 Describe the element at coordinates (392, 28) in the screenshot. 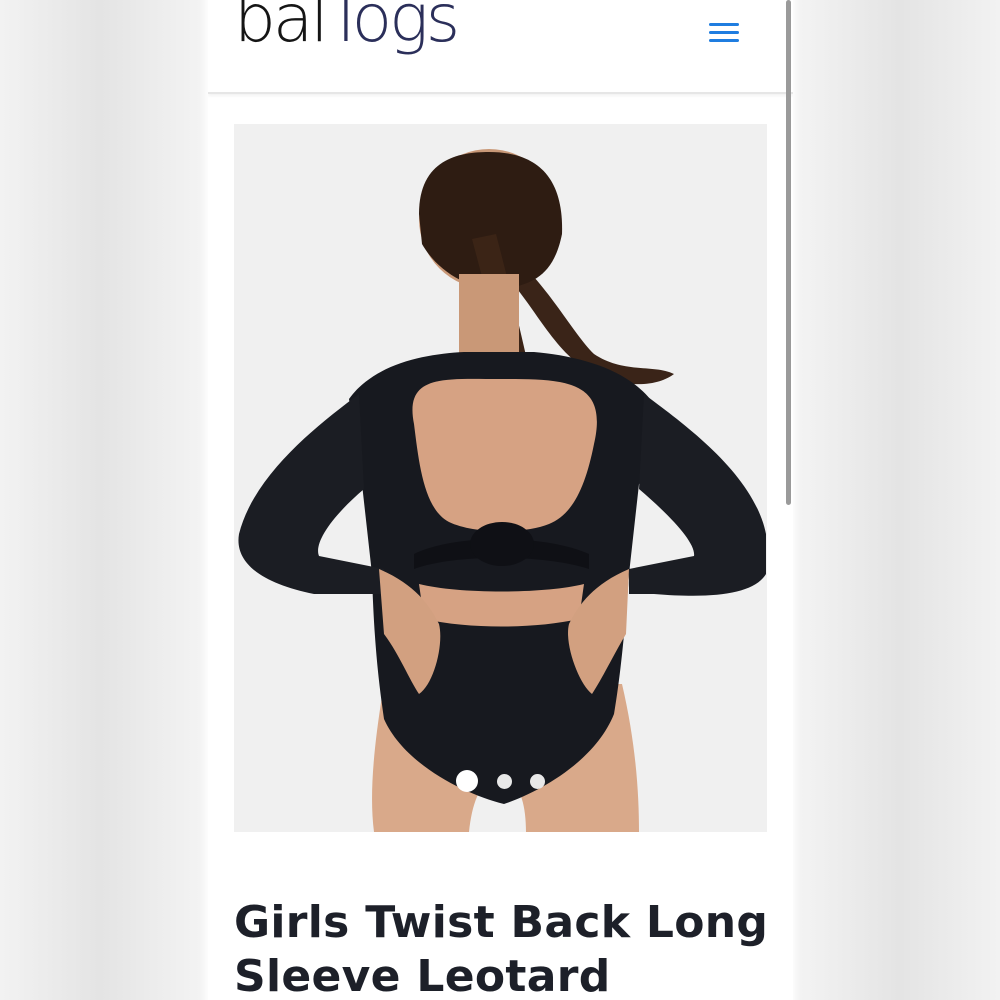

I see `logo-part-togs: Togs` at that location.